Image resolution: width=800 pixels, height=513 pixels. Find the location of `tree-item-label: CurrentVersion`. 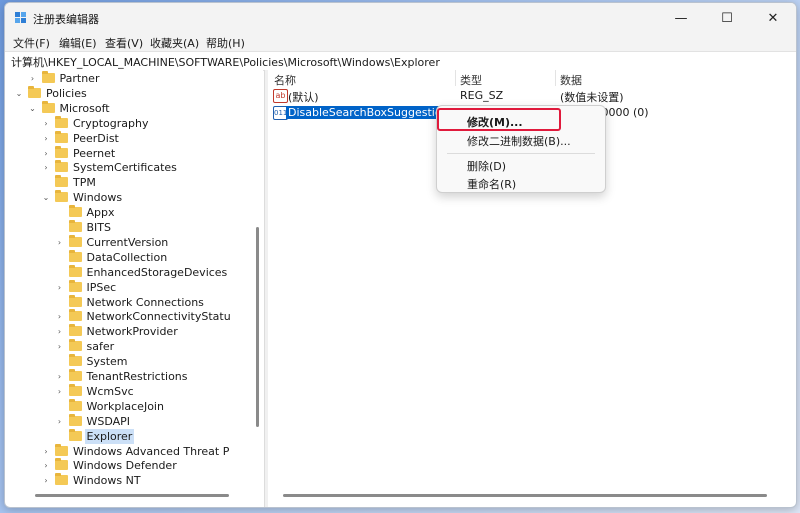

tree-item-label: CurrentVersion is located at coordinates (127, 242).